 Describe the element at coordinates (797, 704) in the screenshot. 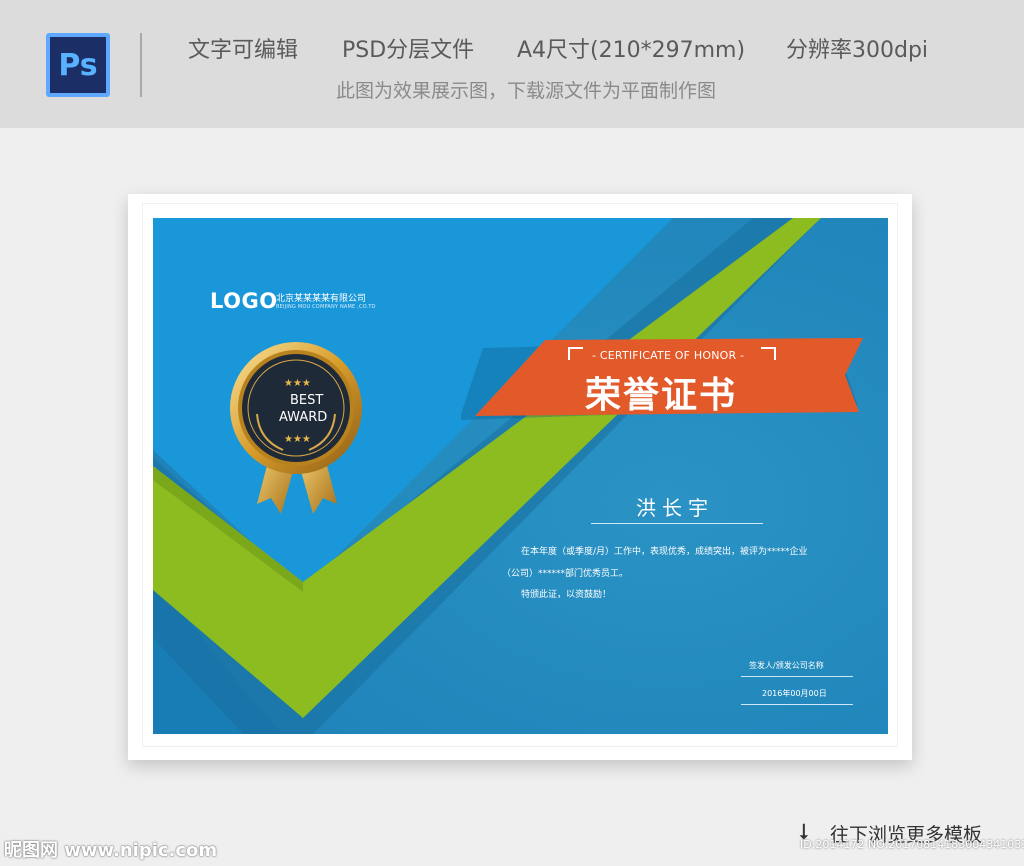

I see `date-underline` at that location.